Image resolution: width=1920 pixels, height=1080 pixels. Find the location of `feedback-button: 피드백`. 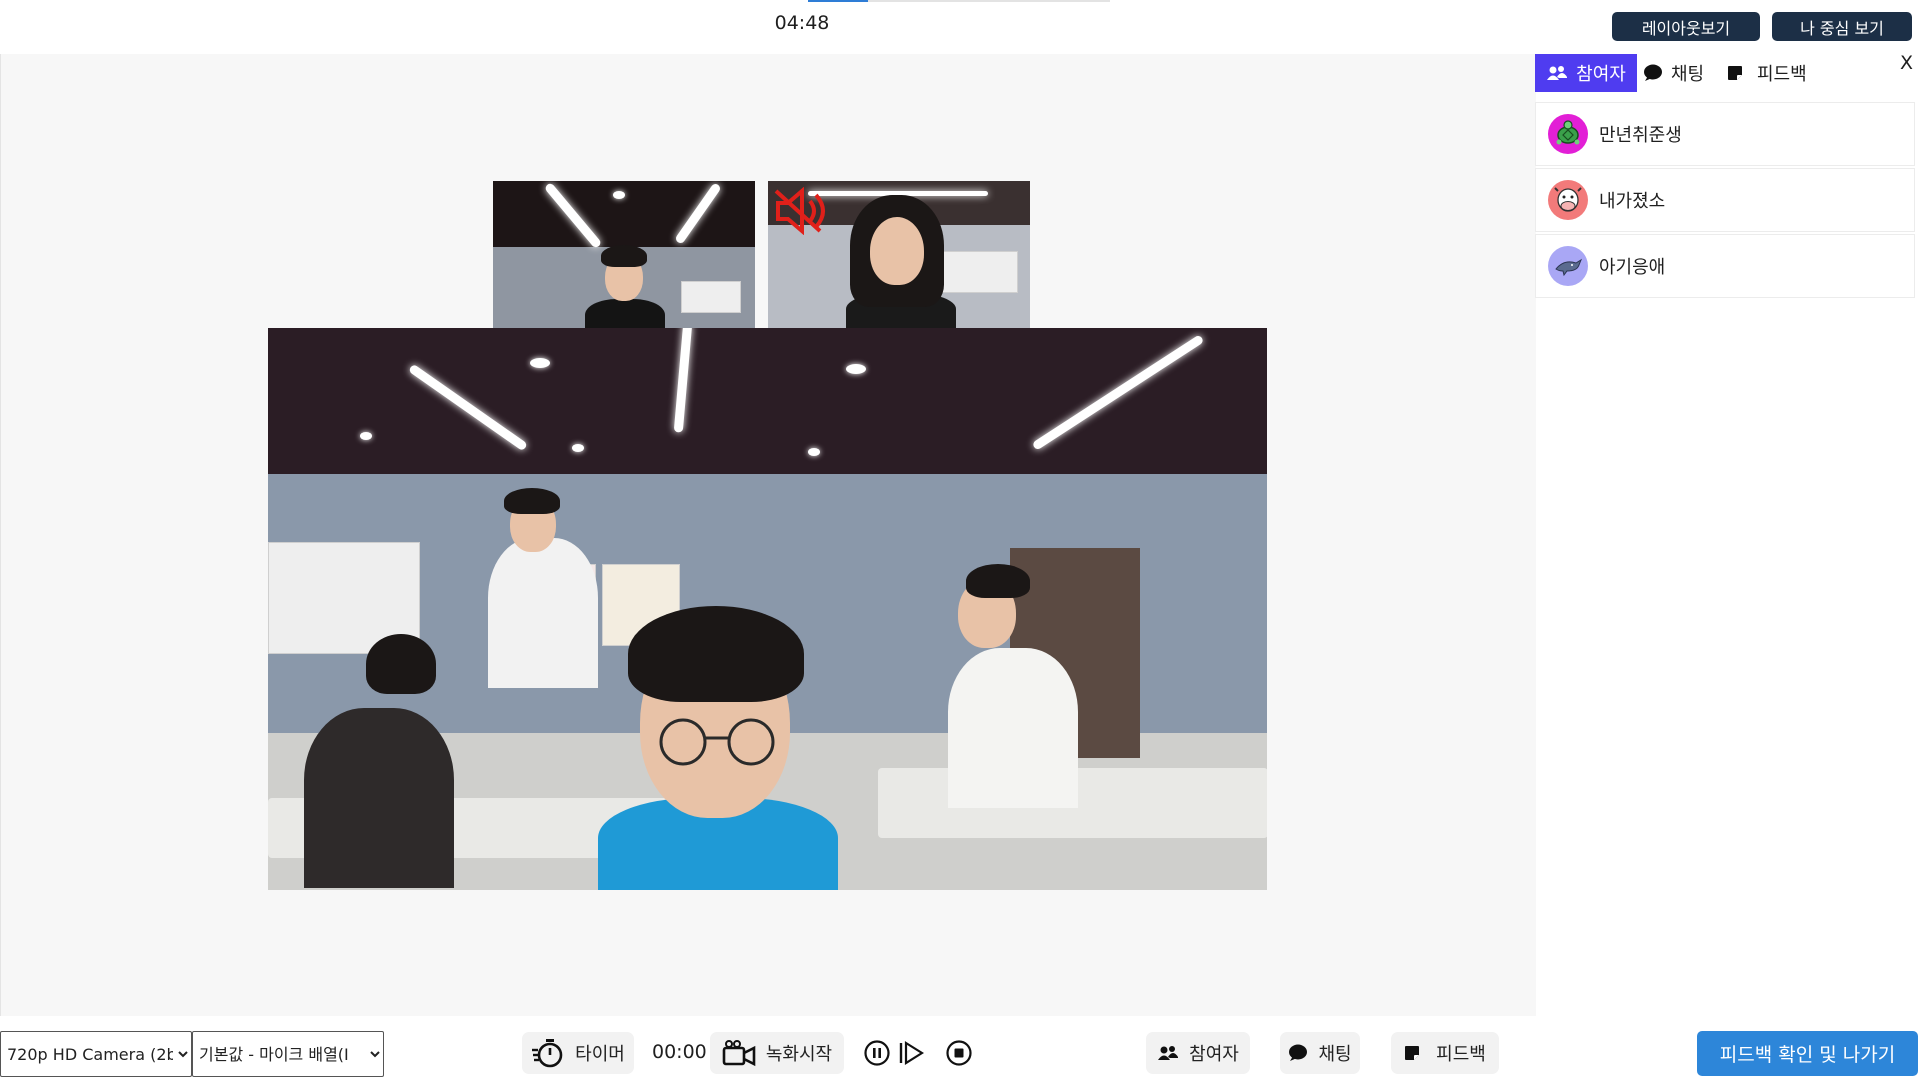

feedback-button: 피드백 is located at coordinates (1445, 1053).